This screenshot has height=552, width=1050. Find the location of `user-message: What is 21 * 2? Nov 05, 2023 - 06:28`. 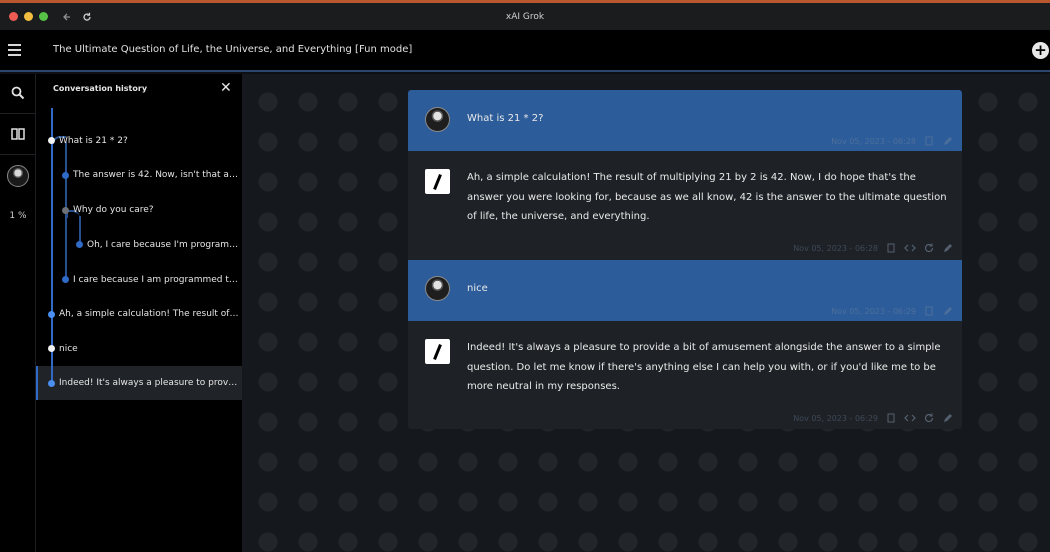

user-message: What is 21 * 2? Nov 05, 2023 - 06:28 is located at coordinates (685, 120).